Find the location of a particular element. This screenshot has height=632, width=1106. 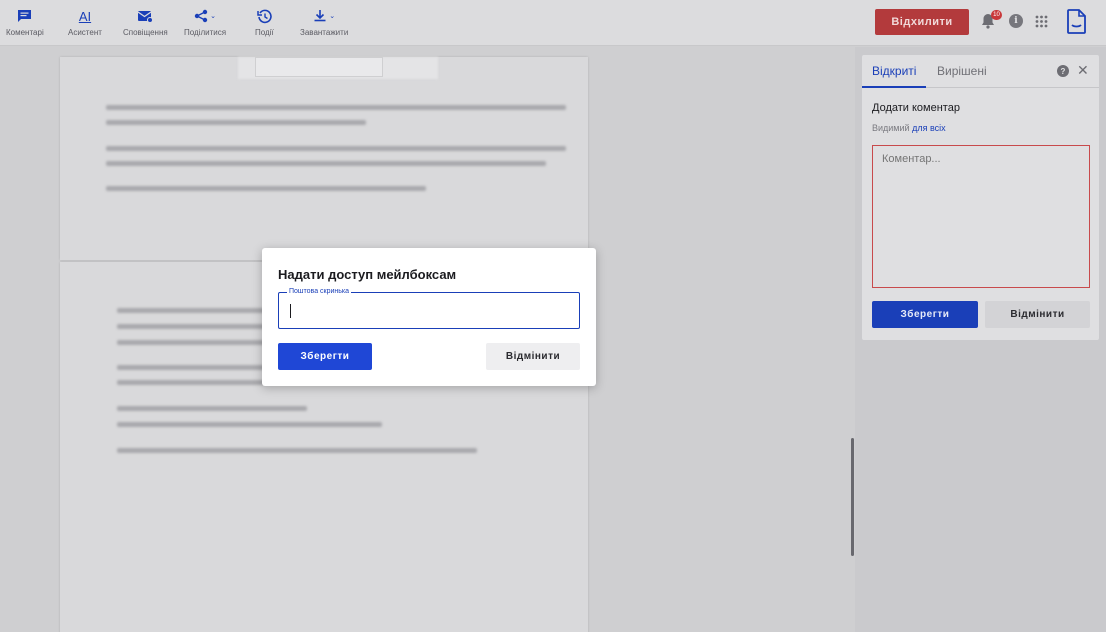

tab-open: Відкриті is located at coordinates (894, 71).